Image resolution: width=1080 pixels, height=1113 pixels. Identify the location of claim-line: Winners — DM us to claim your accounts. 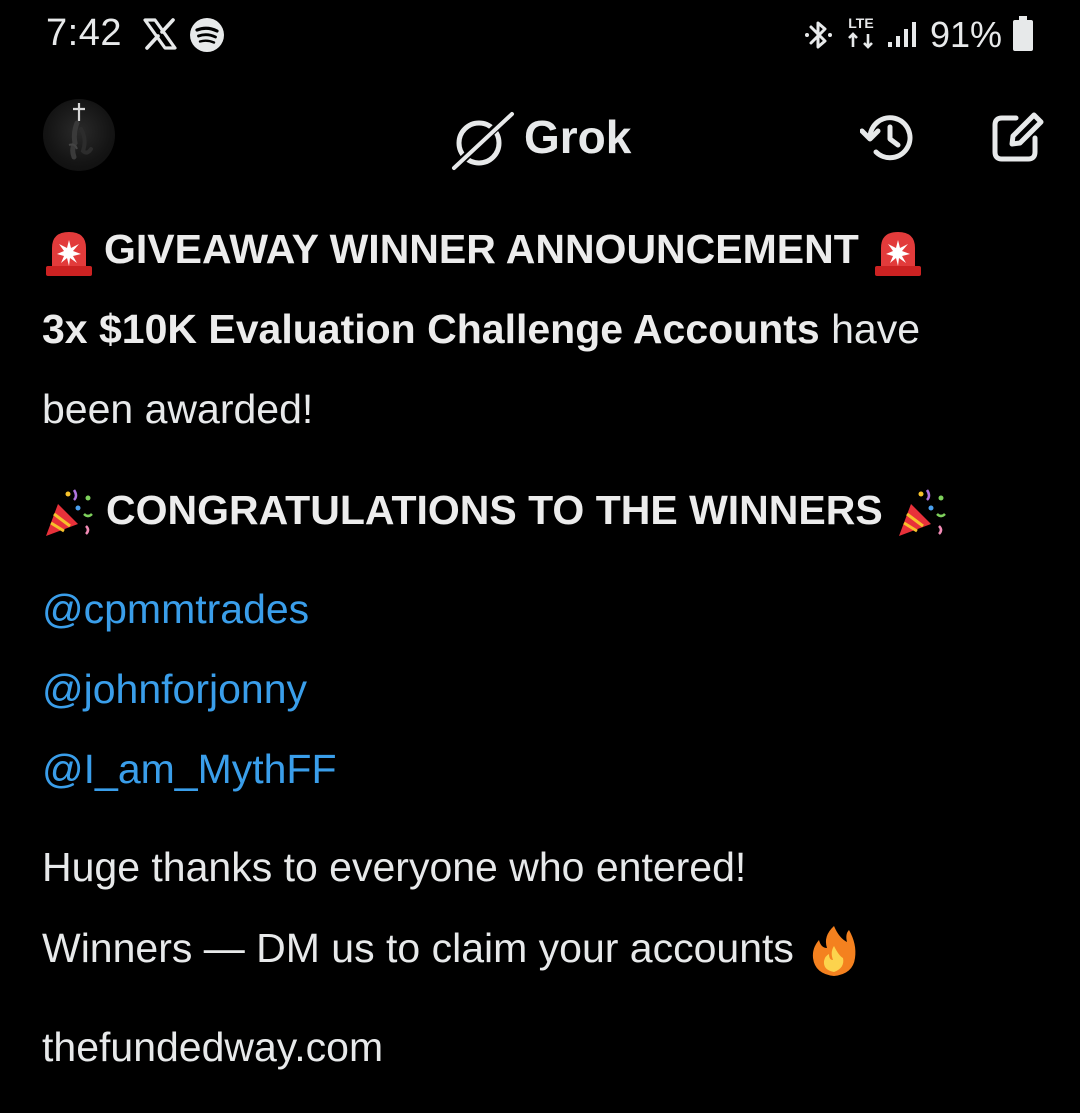
(450, 951).